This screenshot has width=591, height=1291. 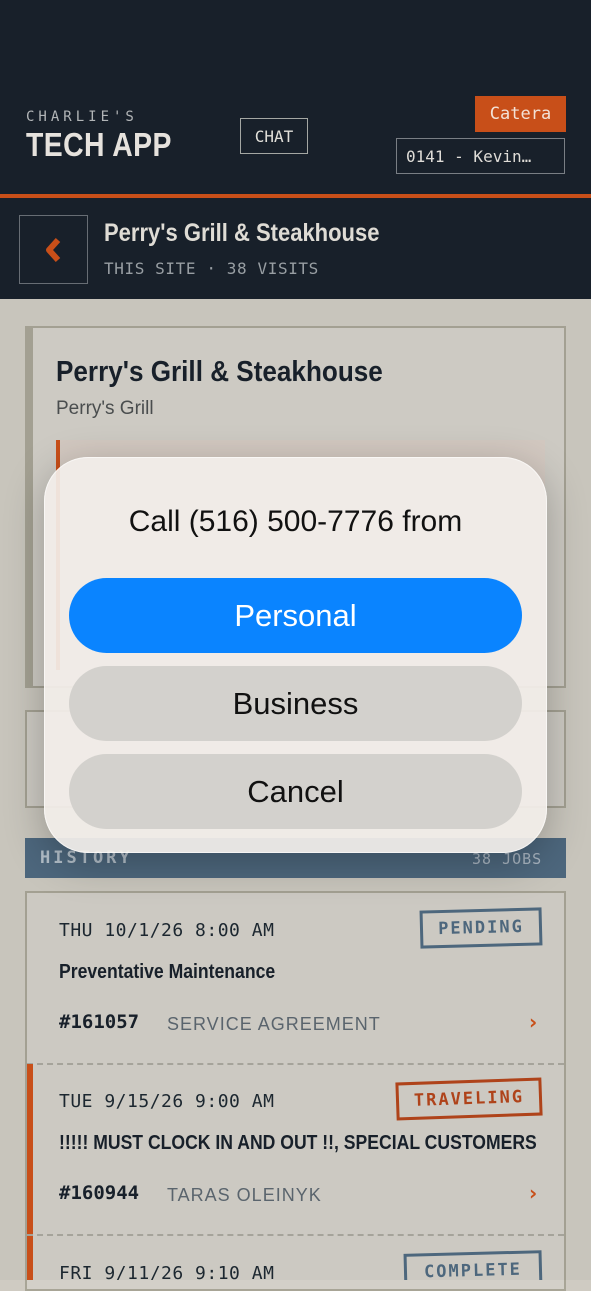 What do you see at coordinates (295, 521) in the screenshot?
I see `call-sheet-title: Call (516) 500-7776 from` at bounding box center [295, 521].